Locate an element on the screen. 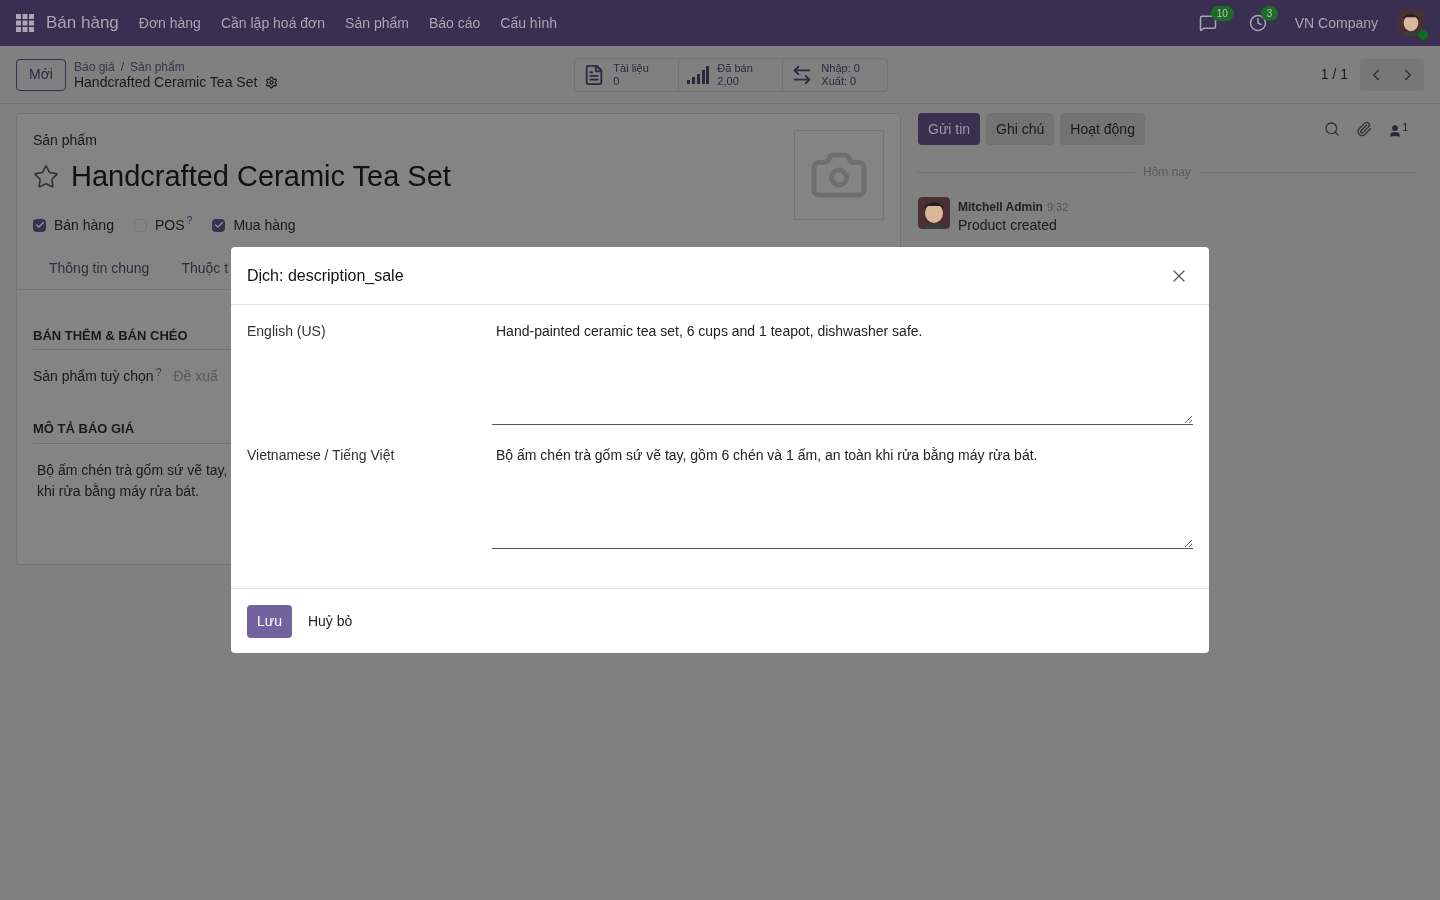 This screenshot has width=1440, height=900. form-tab: Thông tin chung is located at coordinates (99, 271).